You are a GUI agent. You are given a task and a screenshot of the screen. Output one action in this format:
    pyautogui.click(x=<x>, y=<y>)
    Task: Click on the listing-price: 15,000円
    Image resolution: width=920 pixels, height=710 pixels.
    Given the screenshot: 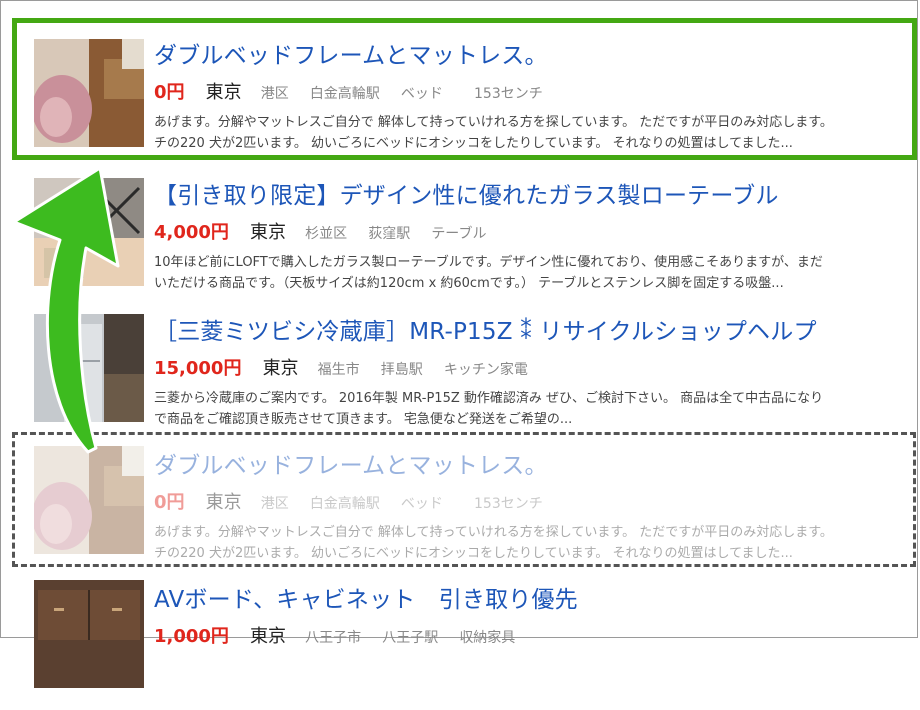 What is the action you would take?
    pyautogui.click(x=198, y=368)
    